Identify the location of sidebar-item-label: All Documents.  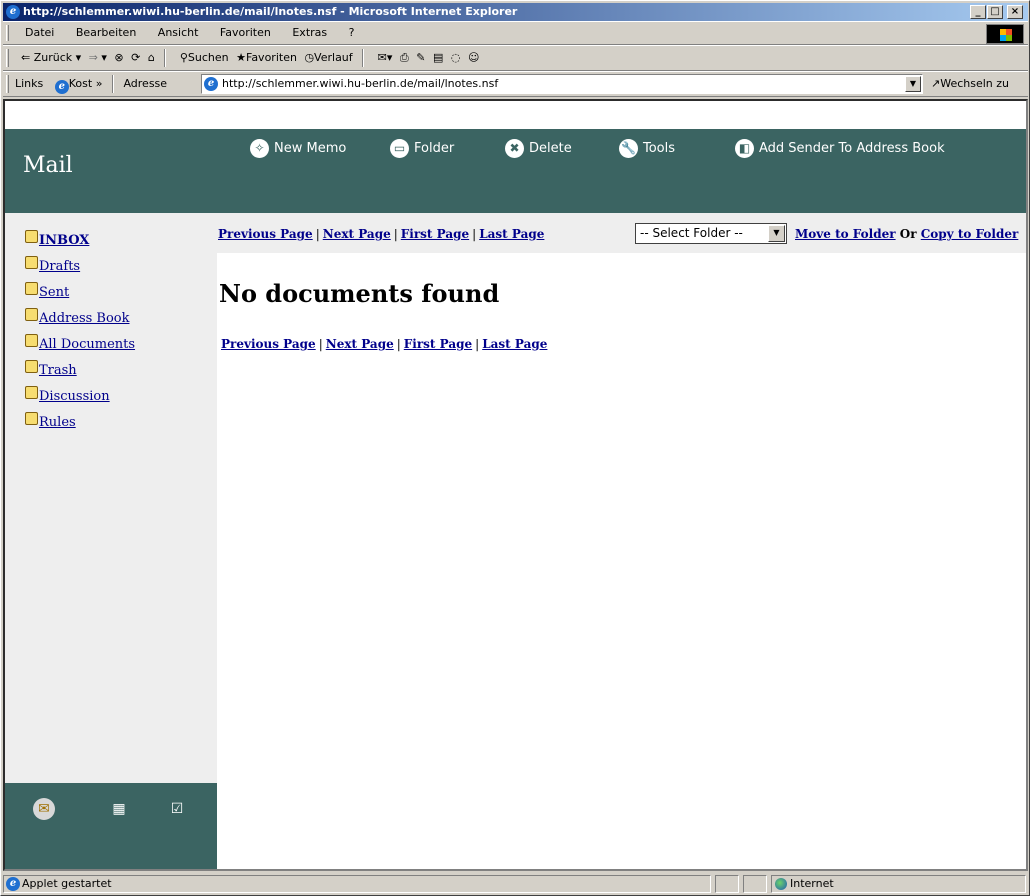
(87, 344).